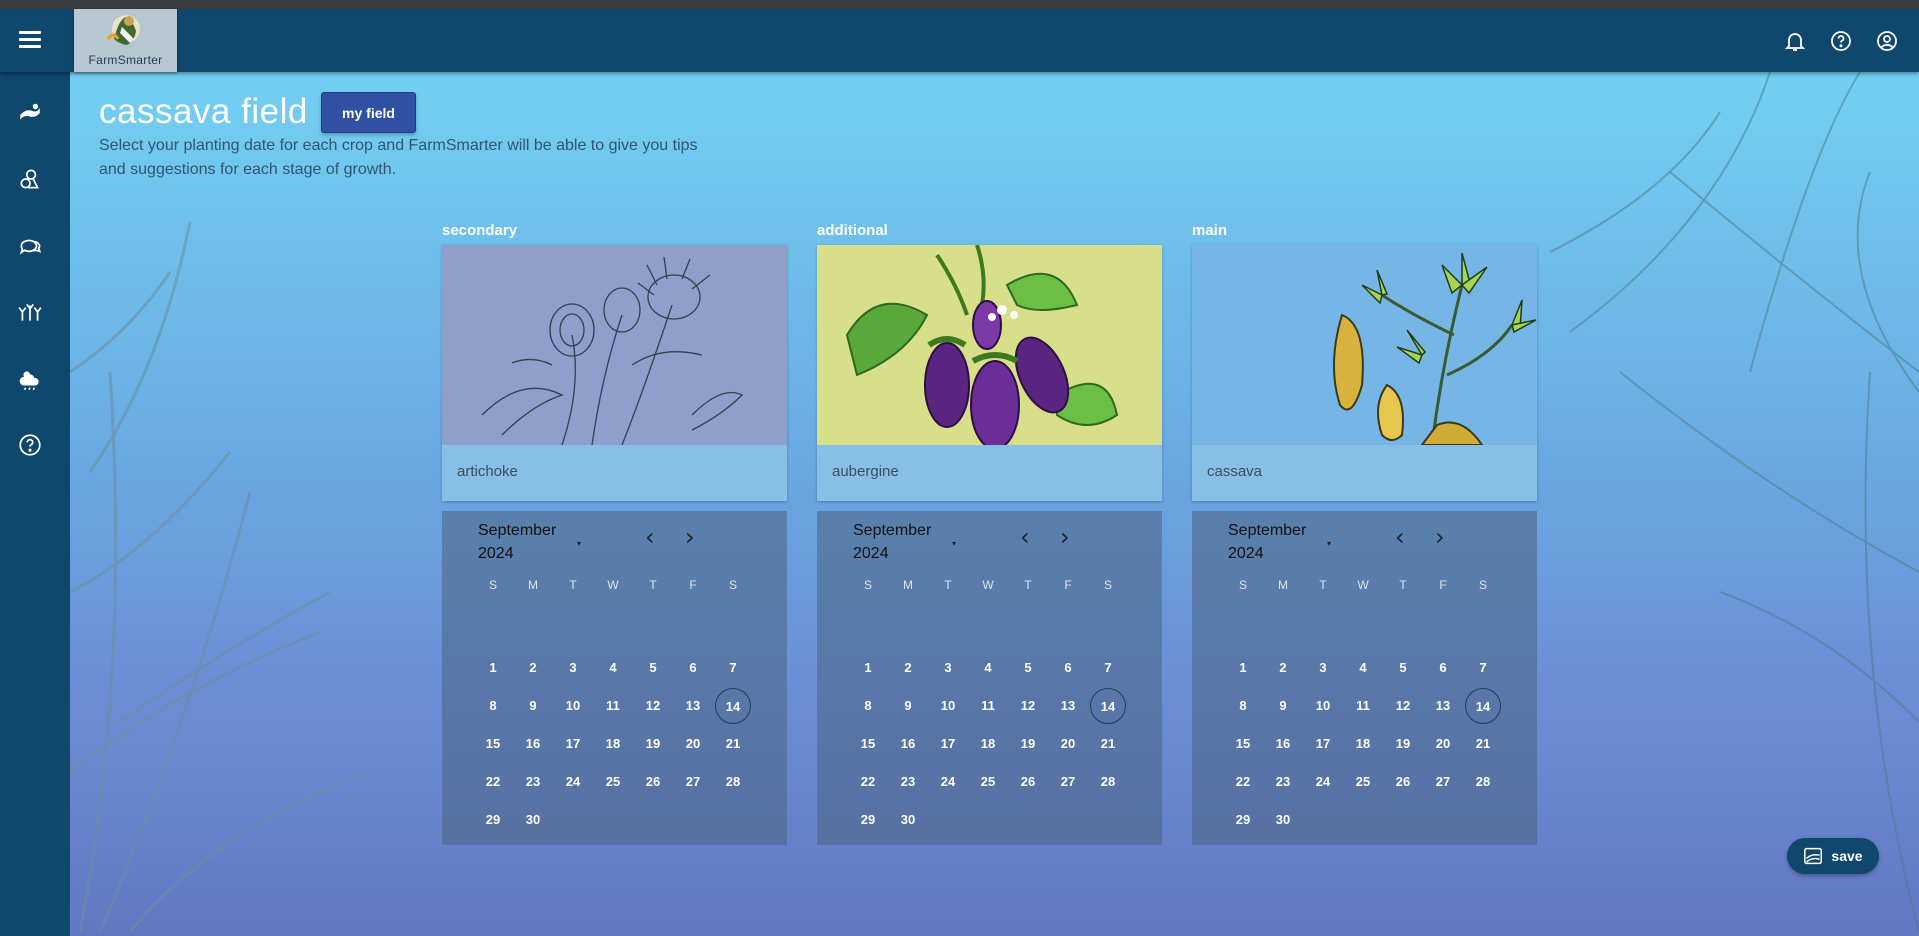  Describe the element at coordinates (30, 41) in the screenshot. I see `hamburger-menu-icon` at that location.